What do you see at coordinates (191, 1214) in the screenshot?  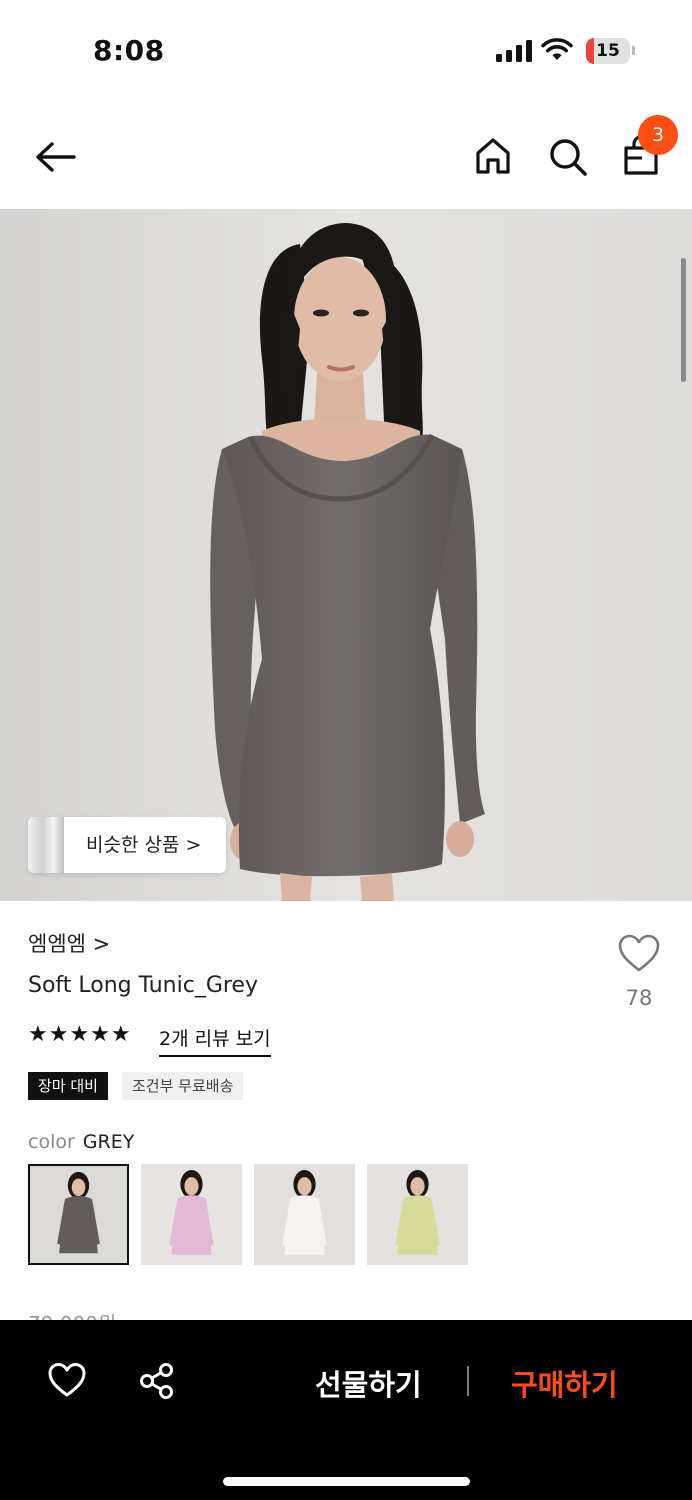 I see `color-swatch-pink` at bounding box center [191, 1214].